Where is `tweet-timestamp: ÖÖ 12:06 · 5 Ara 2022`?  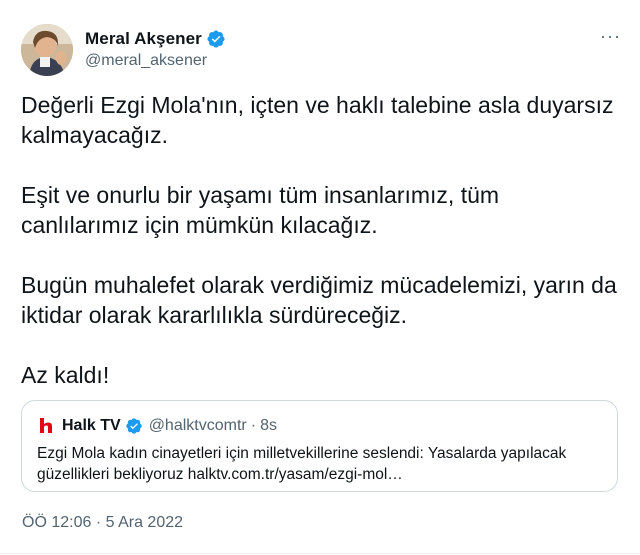 tweet-timestamp: ÖÖ 12:06 · 5 Ara 2022 is located at coordinates (102, 523).